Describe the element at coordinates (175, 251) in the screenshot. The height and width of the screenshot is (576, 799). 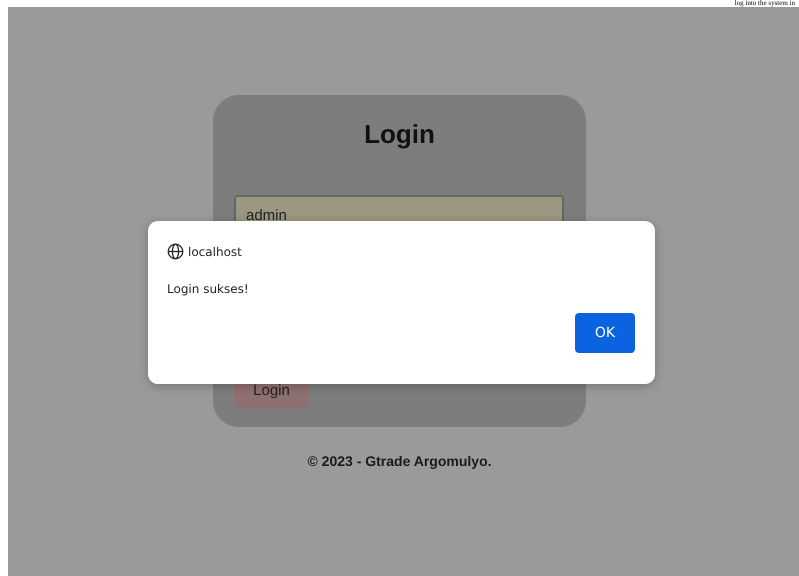
I see `globe-icon` at that location.